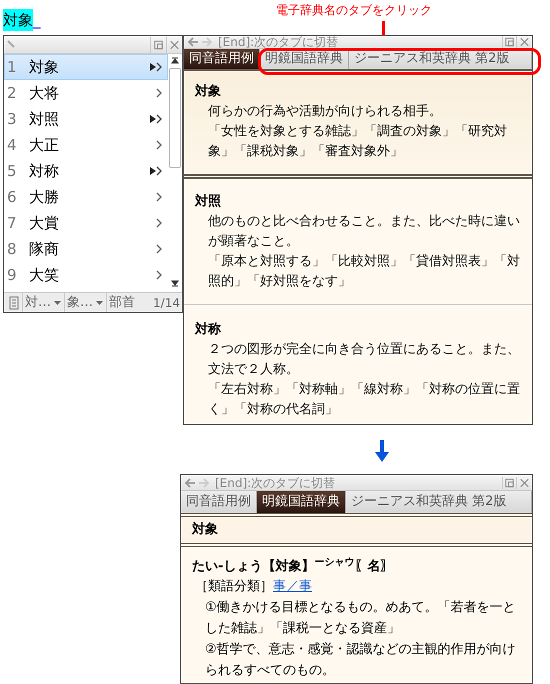 This screenshot has height=684, width=550. What do you see at coordinates (325, 111) in the screenshot?
I see `entry-text: 何らかの行為や活動が向けられる相手。` at bounding box center [325, 111].